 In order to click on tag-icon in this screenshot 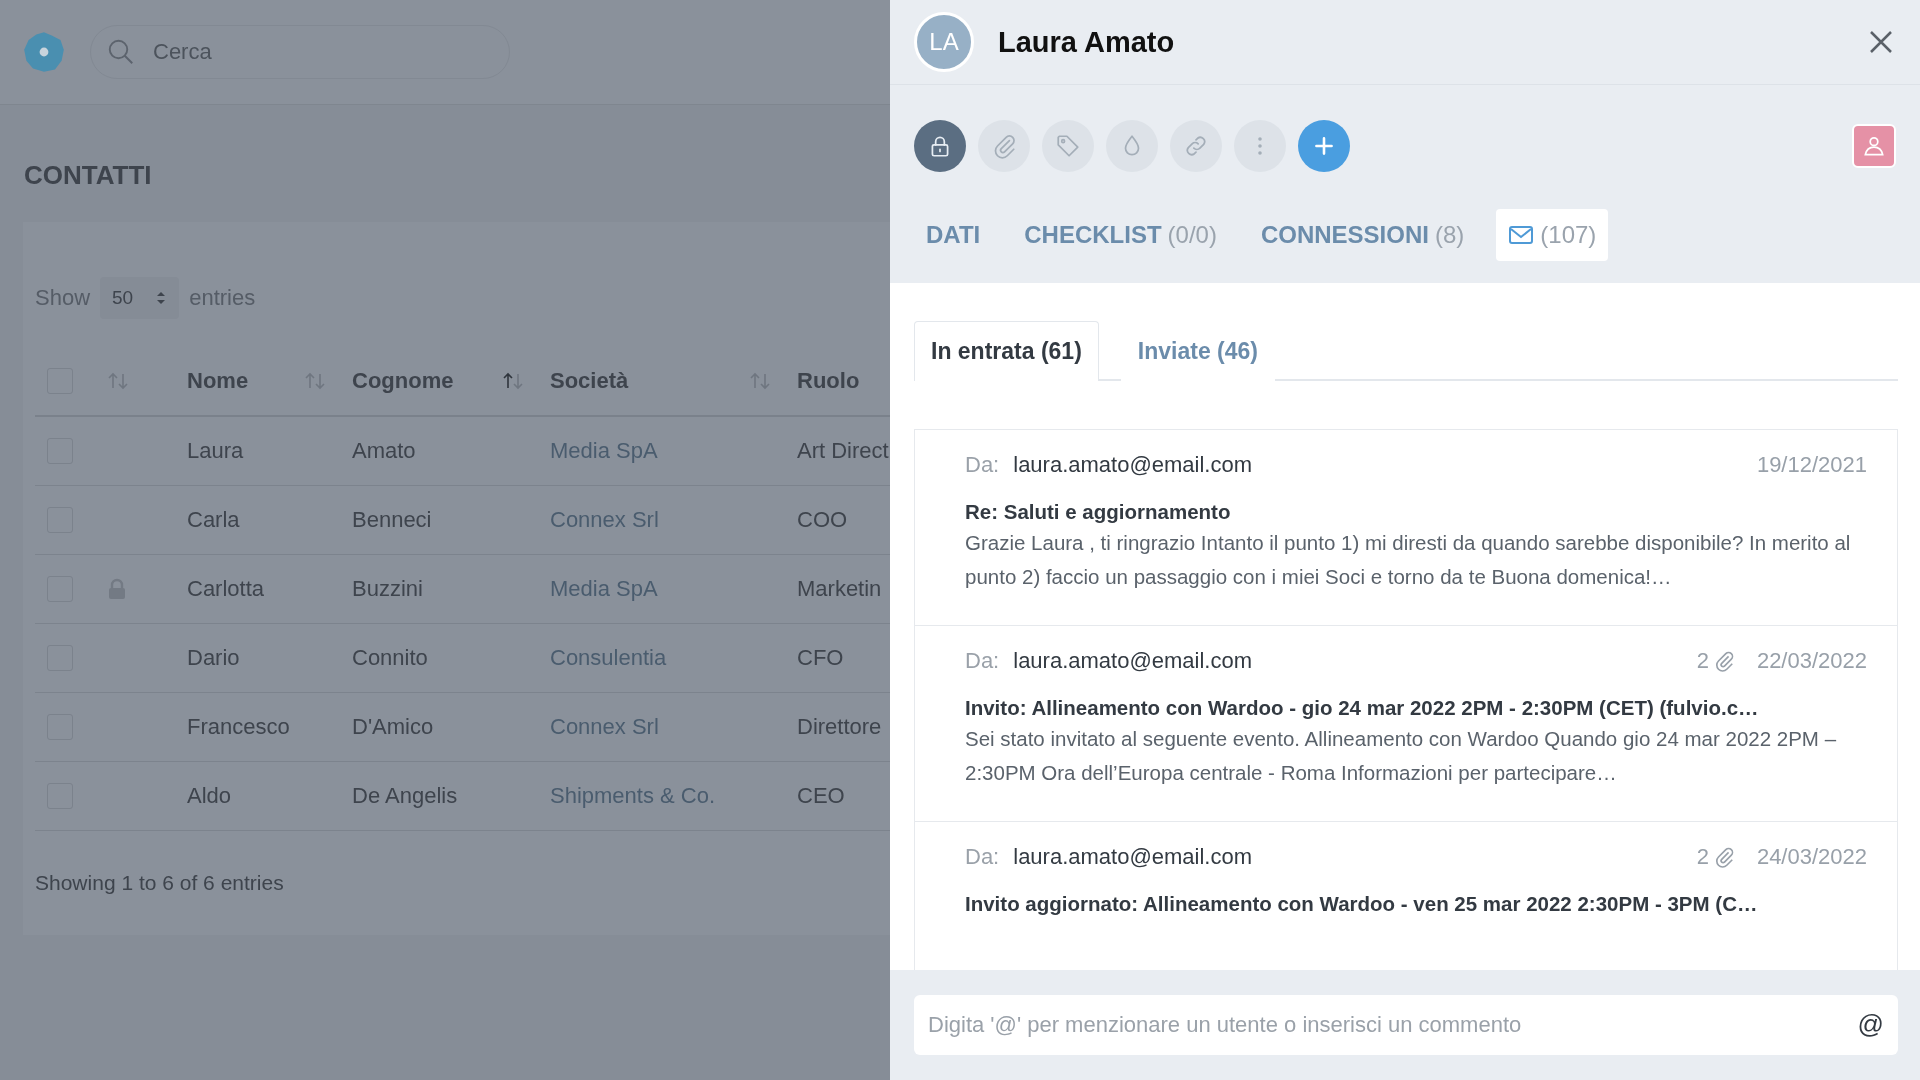, I will do `click(1068, 146)`.